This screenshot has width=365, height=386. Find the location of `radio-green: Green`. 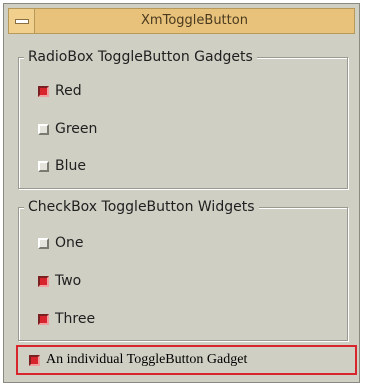

radio-green: Green is located at coordinates (67, 129).